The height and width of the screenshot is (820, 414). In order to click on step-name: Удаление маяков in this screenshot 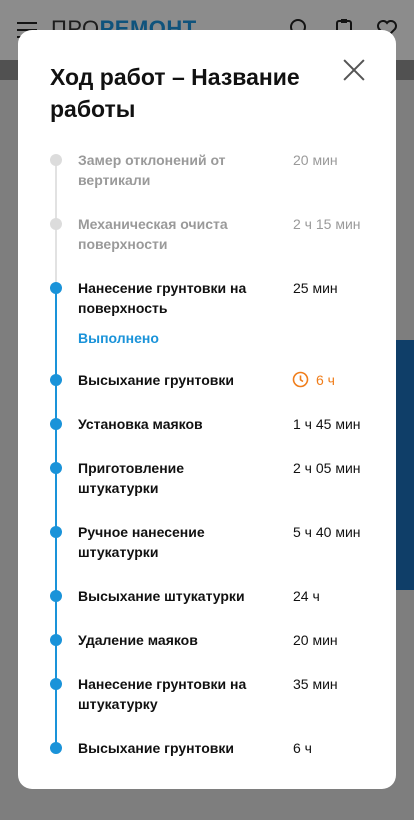, I will do `click(138, 640)`.